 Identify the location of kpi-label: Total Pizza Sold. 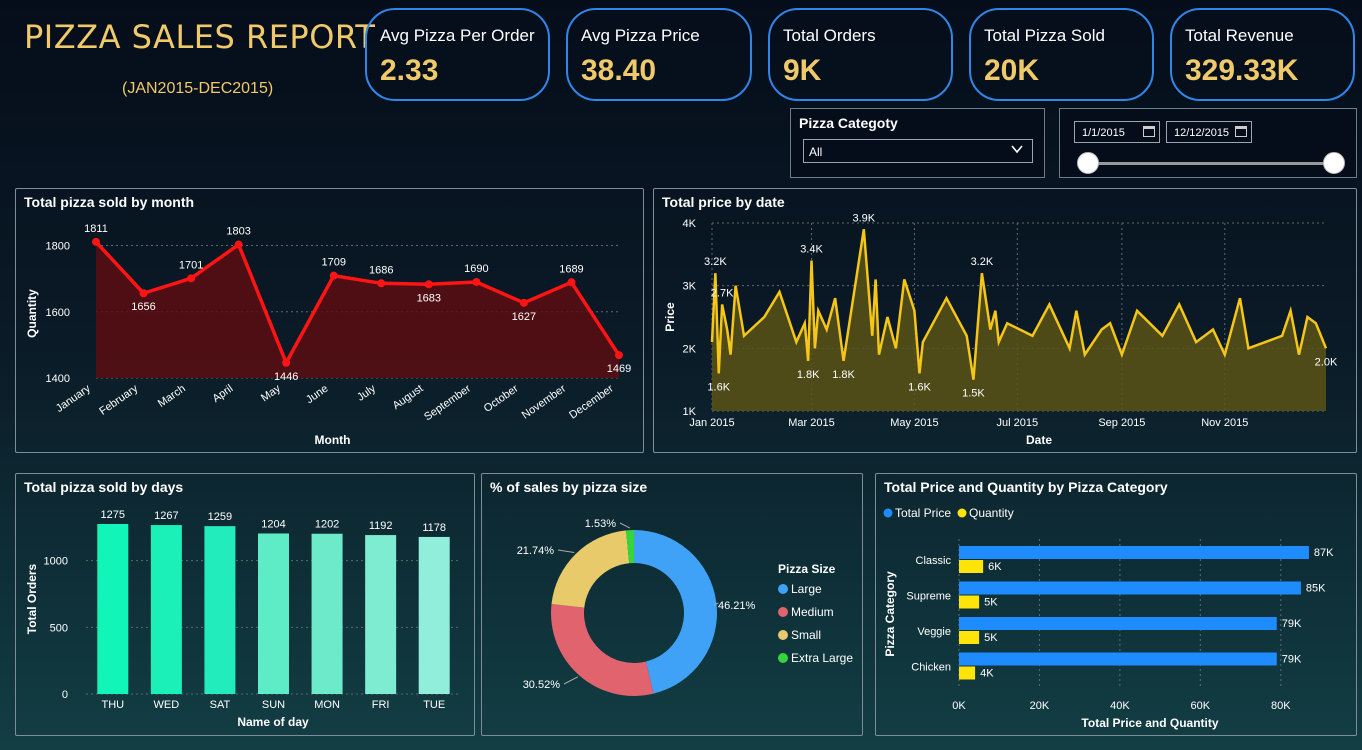
(1044, 35).